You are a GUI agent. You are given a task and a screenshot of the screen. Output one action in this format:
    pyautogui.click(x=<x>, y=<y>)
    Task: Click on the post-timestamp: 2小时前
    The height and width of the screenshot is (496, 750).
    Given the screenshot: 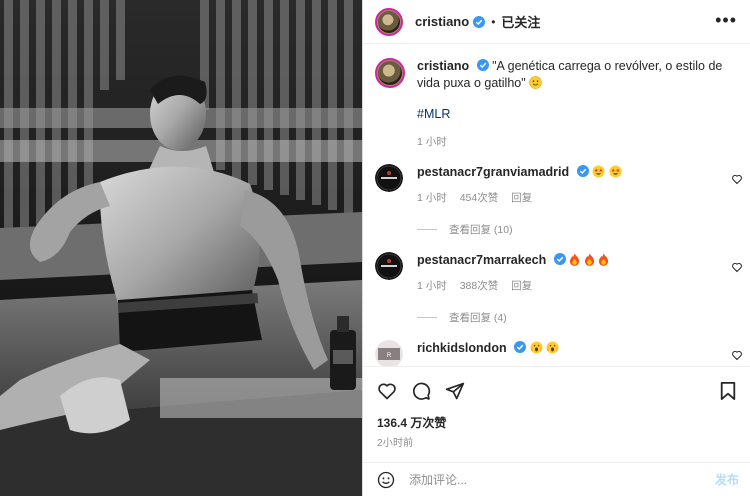 What is the action you would take?
    pyautogui.click(x=395, y=441)
    